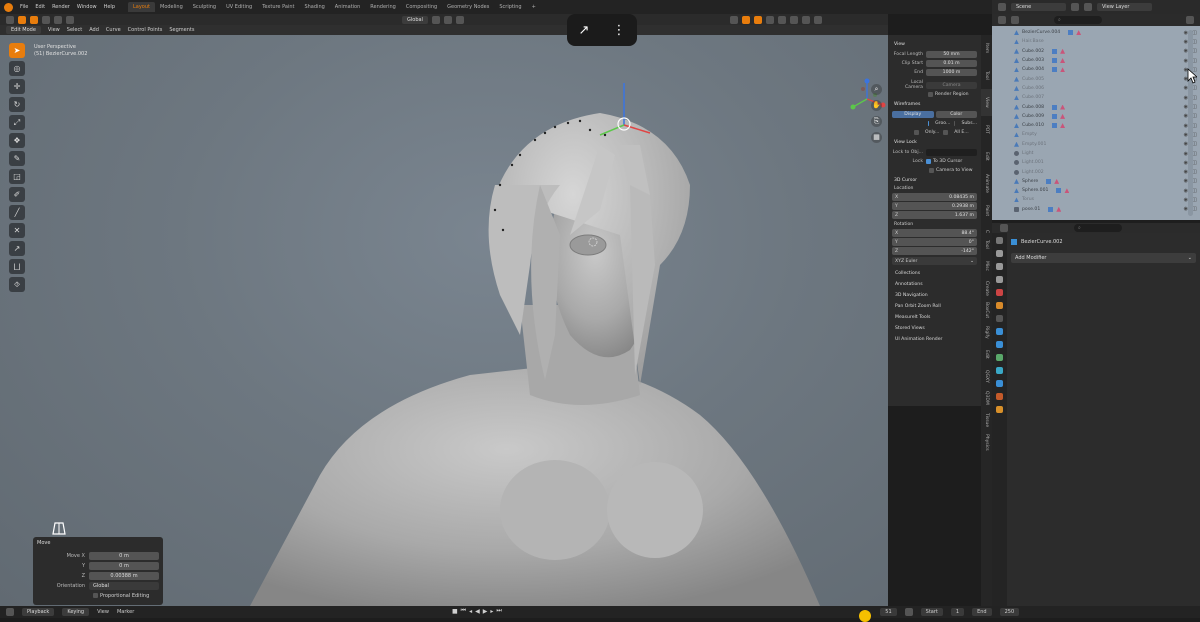  Describe the element at coordinates (1096, 97) in the screenshot. I see `outliner-row: Cube.007 ◉ ◫` at that location.